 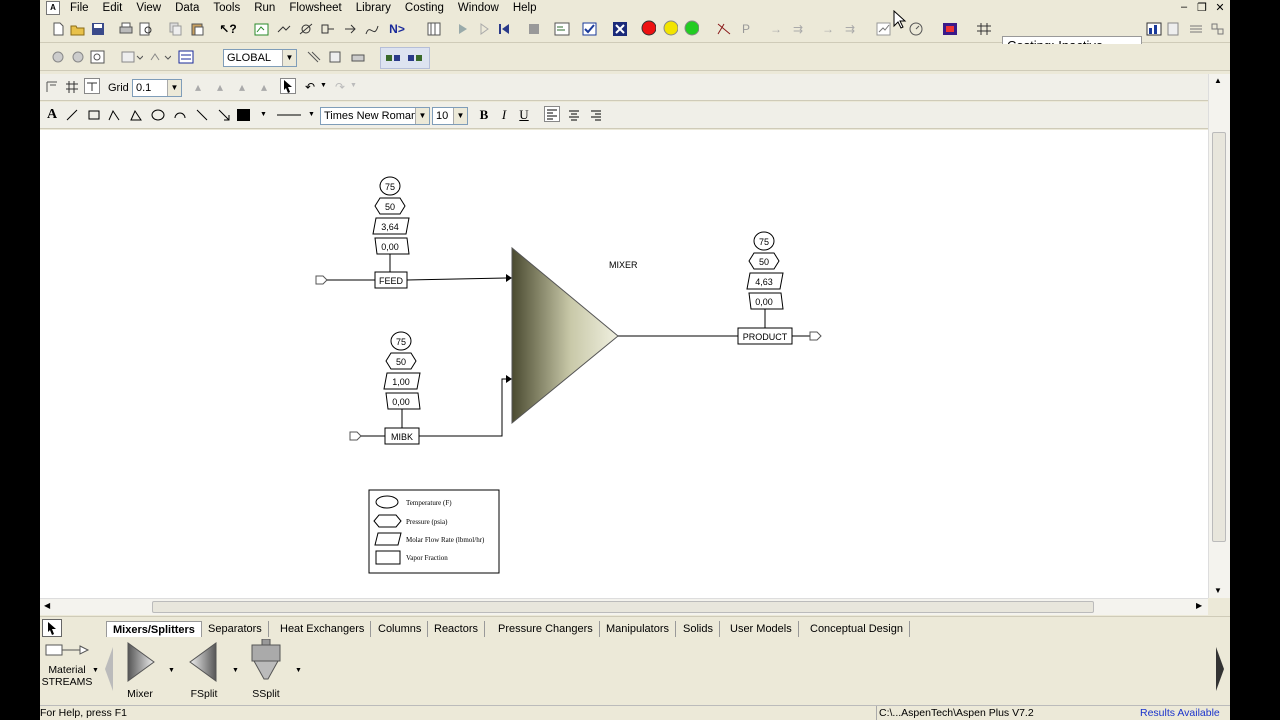 What do you see at coordinates (776, 29) in the screenshot?
I see `analysis-icon-1: →` at bounding box center [776, 29].